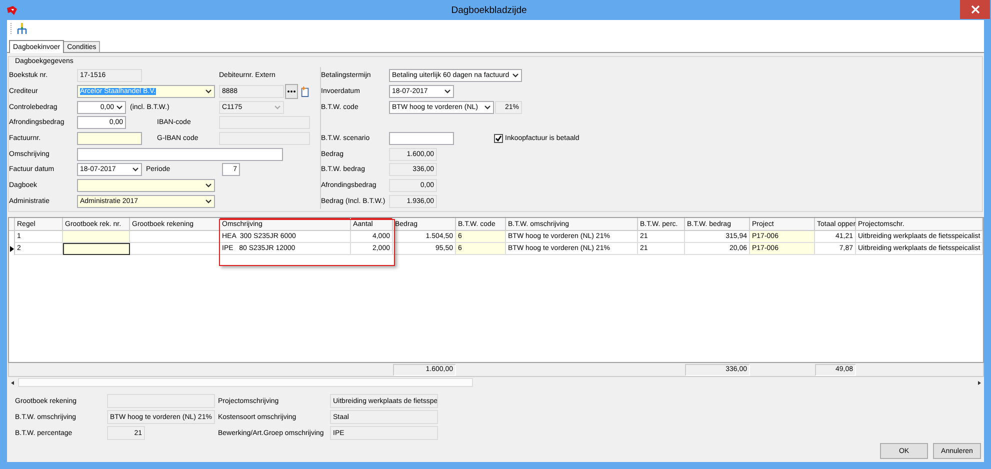  I want to click on ellipsis-icon, so click(291, 92).